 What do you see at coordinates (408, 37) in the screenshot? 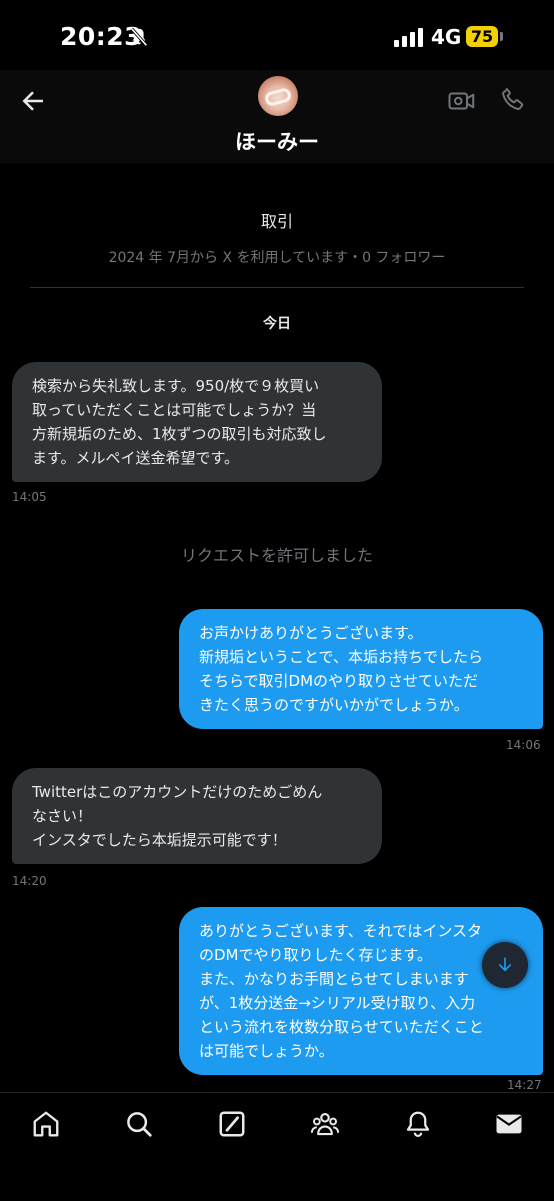
I see `signal-icon` at bounding box center [408, 37].